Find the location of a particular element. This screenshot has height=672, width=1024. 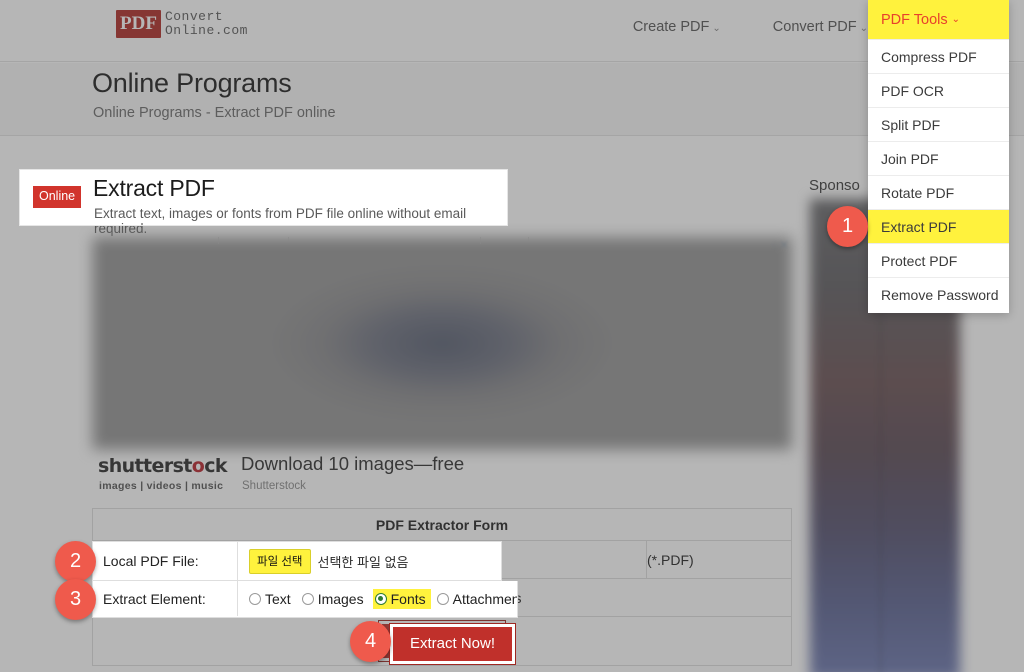

radio-label-attachments-spot: Attachments is located at coordinates (484, 598).